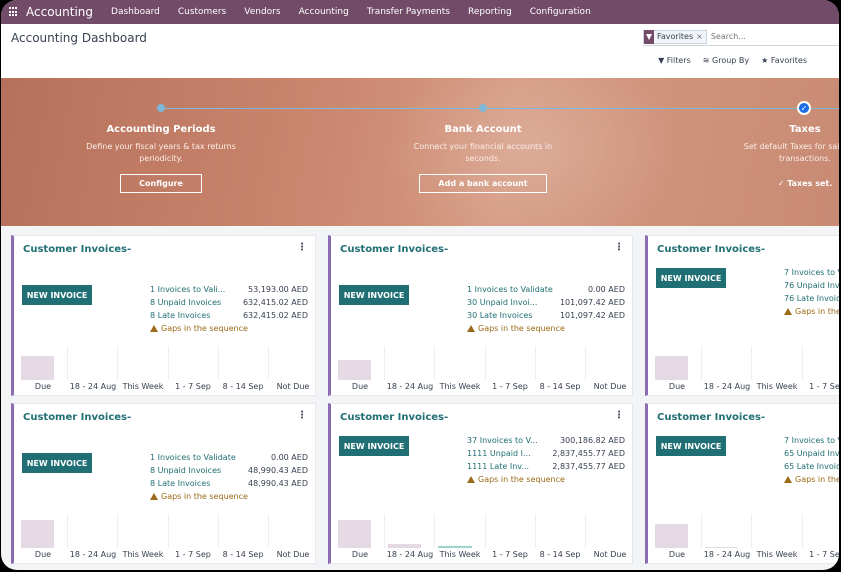 The image size is (841, 572). What do you see at coordinates (262, 12) in the screenshot?
I see `menu-vendors: Vendors` at bounding box center [262, 12].